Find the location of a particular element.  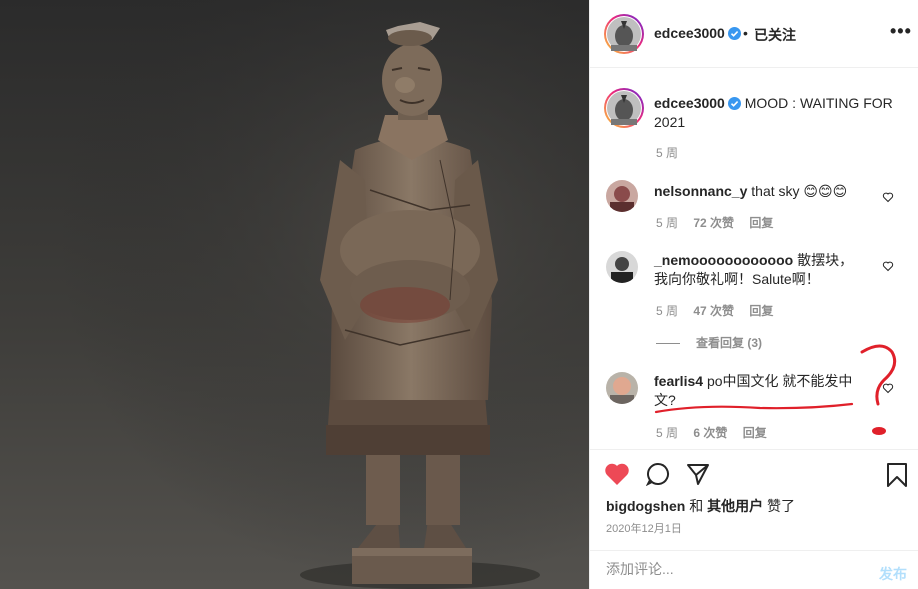

view-replies-label: 查看回复 (3) is located at coordinates (729, 343).